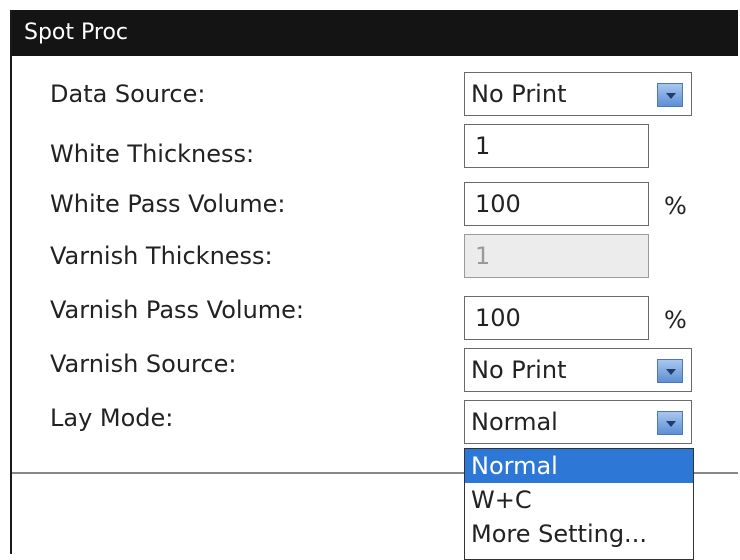  I want to click on varnish-source-select: No Print, so click(578, 370).